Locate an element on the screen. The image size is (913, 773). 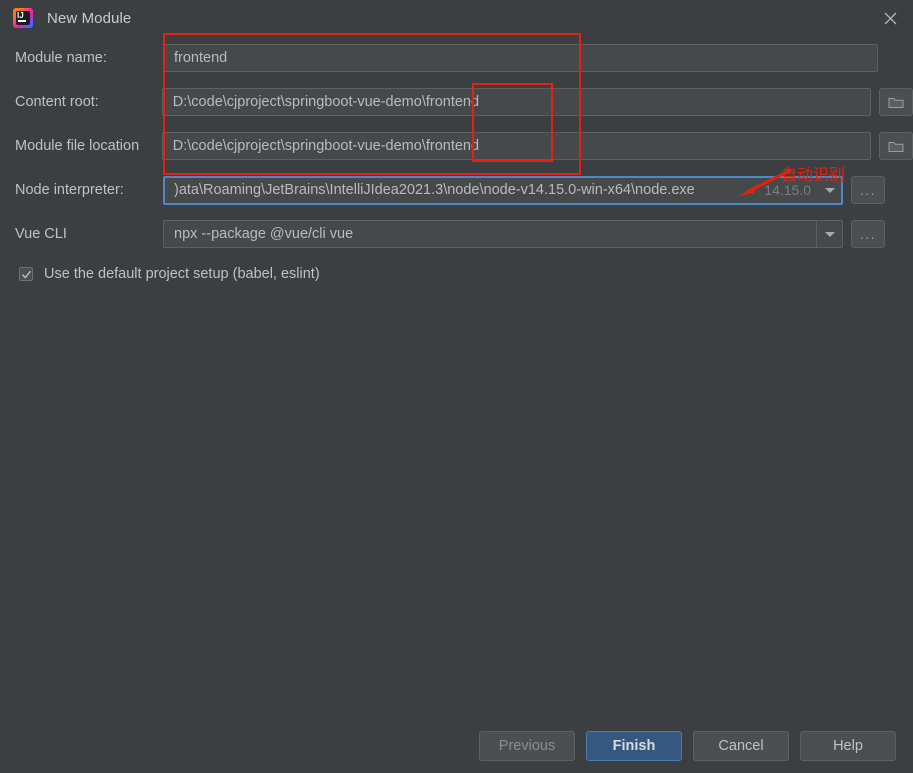
vue-cli-value: npx --package @vue/cli vue is located at coordinates (264, 234).